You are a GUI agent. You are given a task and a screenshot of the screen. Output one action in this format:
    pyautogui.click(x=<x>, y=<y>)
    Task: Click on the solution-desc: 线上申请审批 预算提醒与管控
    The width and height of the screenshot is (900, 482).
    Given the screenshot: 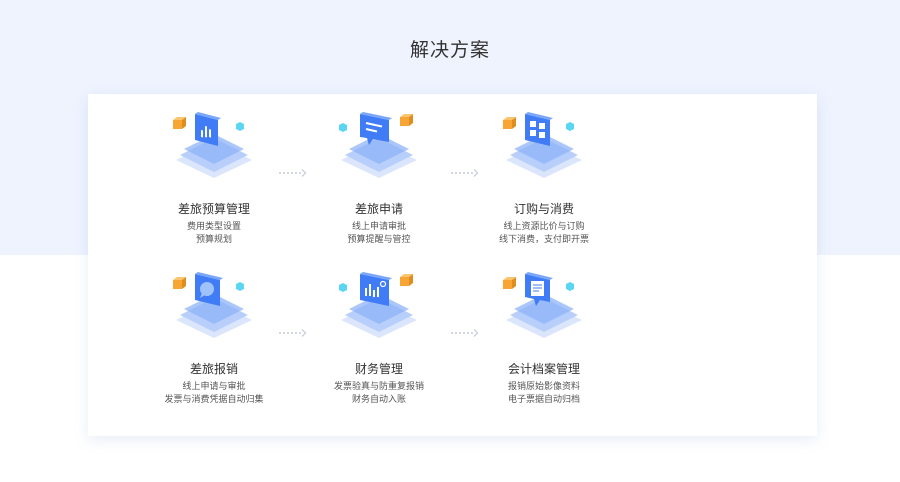 What is the action you would take?
    pyautogui.click(x=378, y=234)
    